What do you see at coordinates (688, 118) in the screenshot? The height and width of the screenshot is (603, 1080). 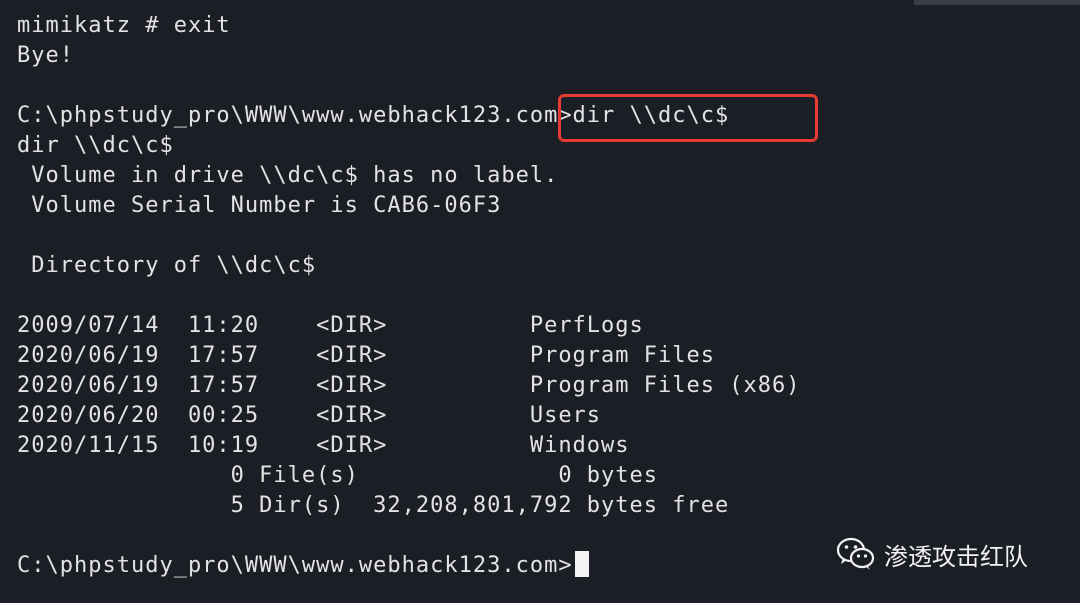 I see `highlight-box` at bounding box center [688, 118].